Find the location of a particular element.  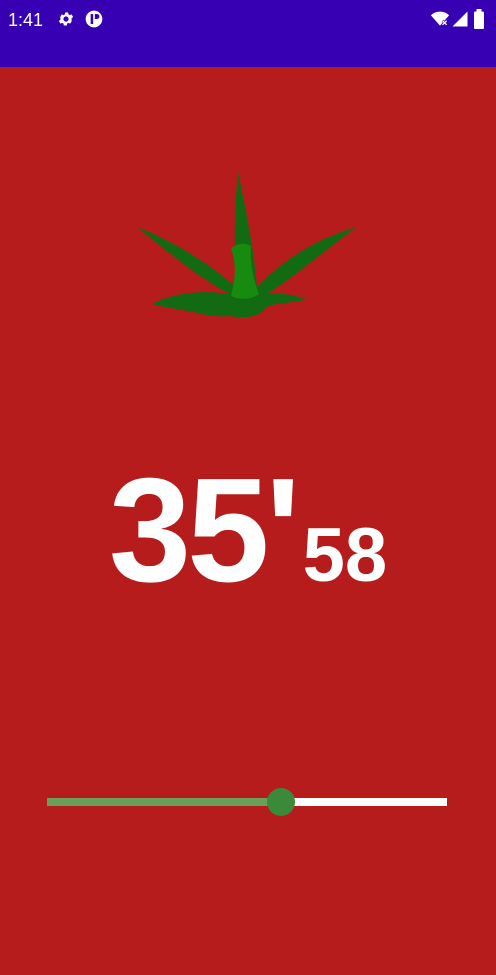

slider-fill is located at coordinates (164, 802).